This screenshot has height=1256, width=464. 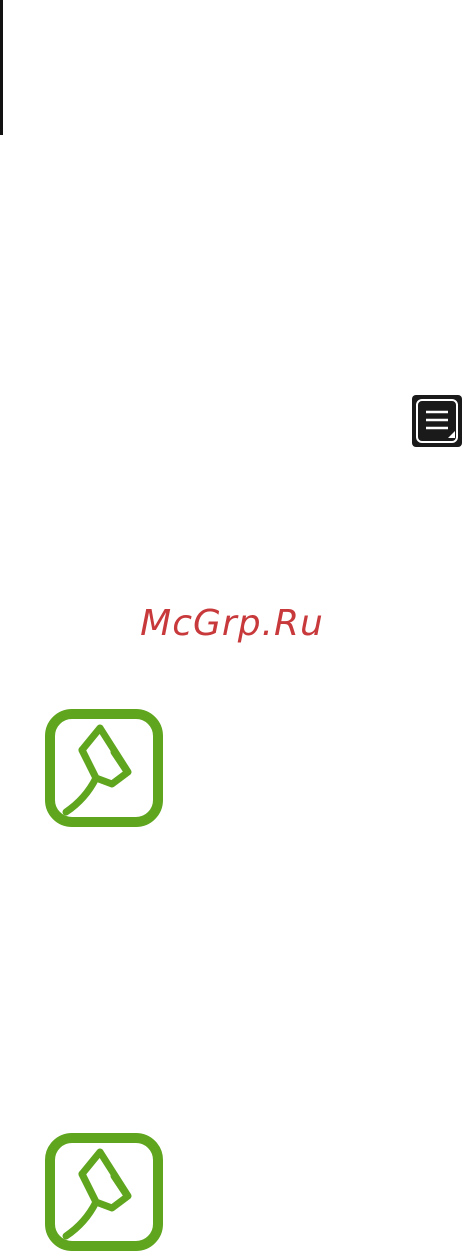 I want to click on menu-key-icon, so click(x=437, y=421).